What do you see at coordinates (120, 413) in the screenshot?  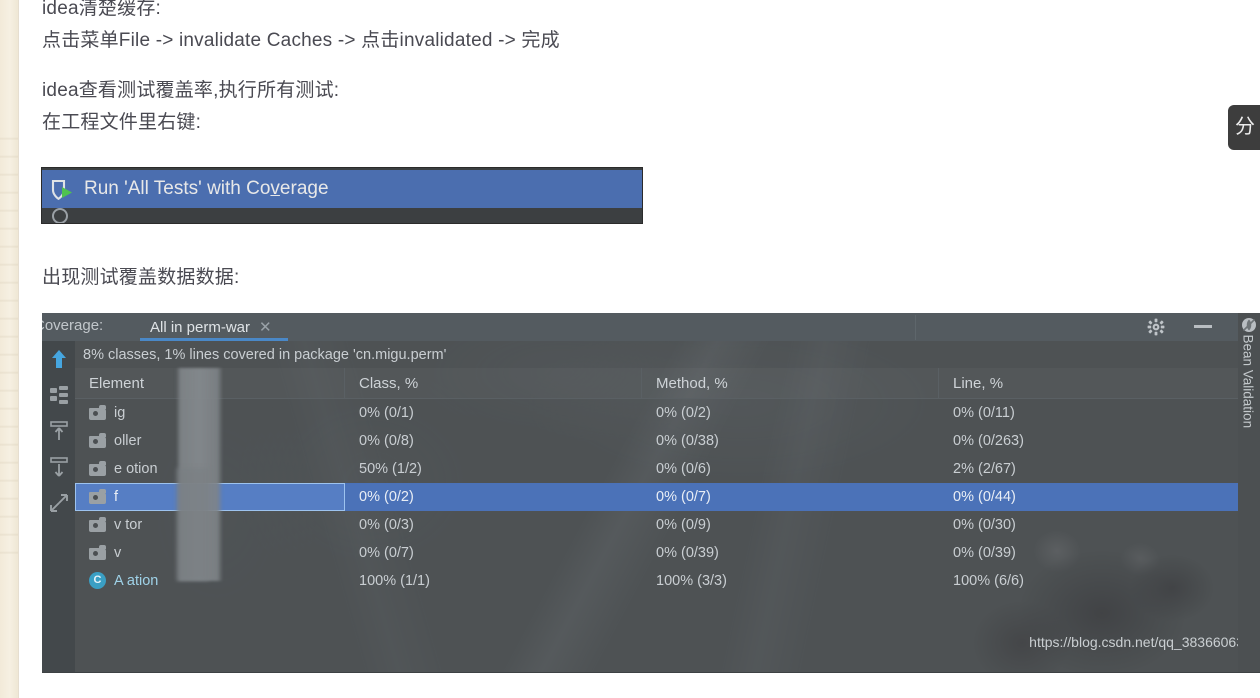 I see `element-name: ig` at bounding box center [120, 413].